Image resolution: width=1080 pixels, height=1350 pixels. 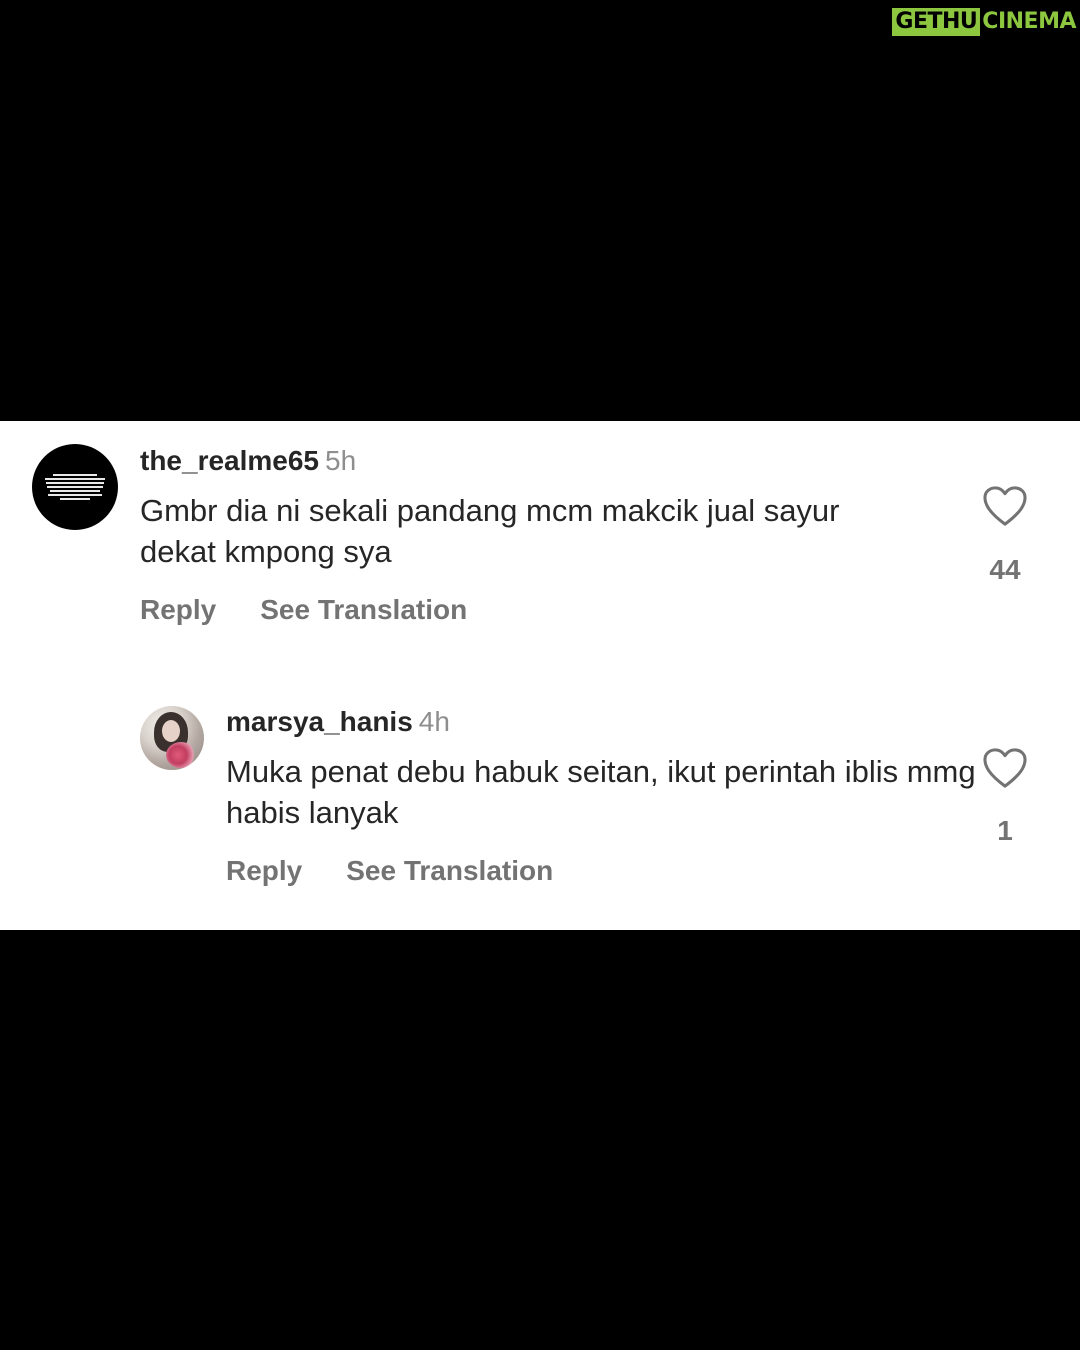 I want to click on watermark-tail-text: CINEMA, so click(x=1029, y=21).